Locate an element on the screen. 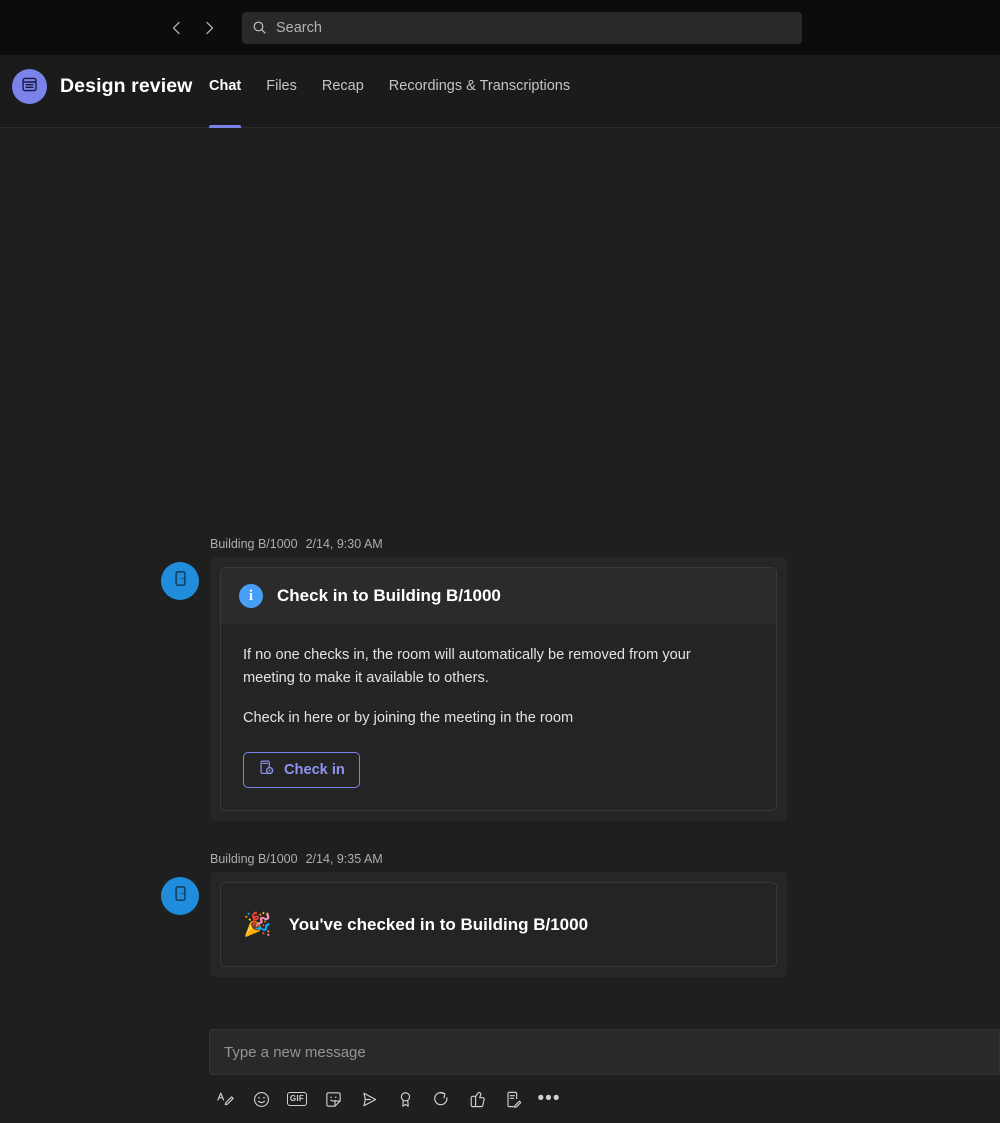 The height and width of the screenshot is (1123, 1000). party-popper-icon: 🎉 is located at coordinates (257, 924).